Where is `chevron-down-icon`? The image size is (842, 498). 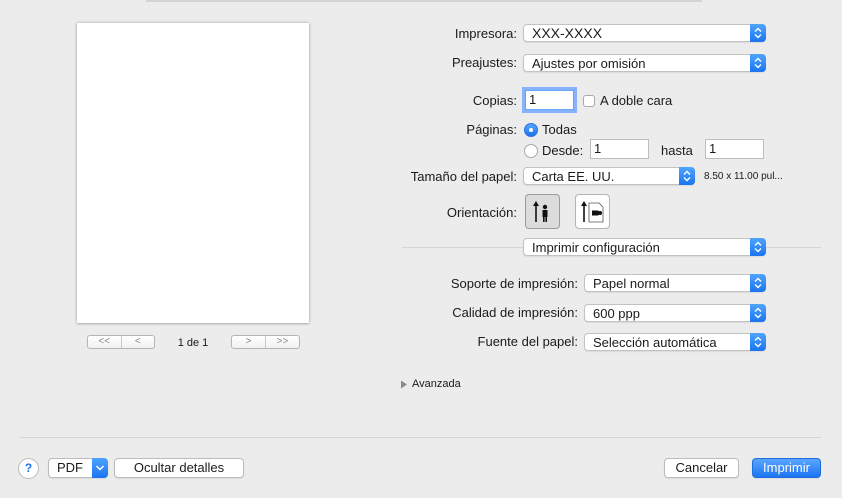 chevron-down-icon is located at coordinates (100, 468).